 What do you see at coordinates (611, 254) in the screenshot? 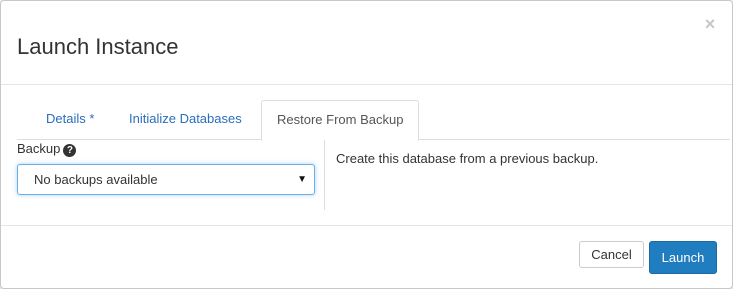
I see `cancel-button: Cancel` at bounding box center [611, 254].